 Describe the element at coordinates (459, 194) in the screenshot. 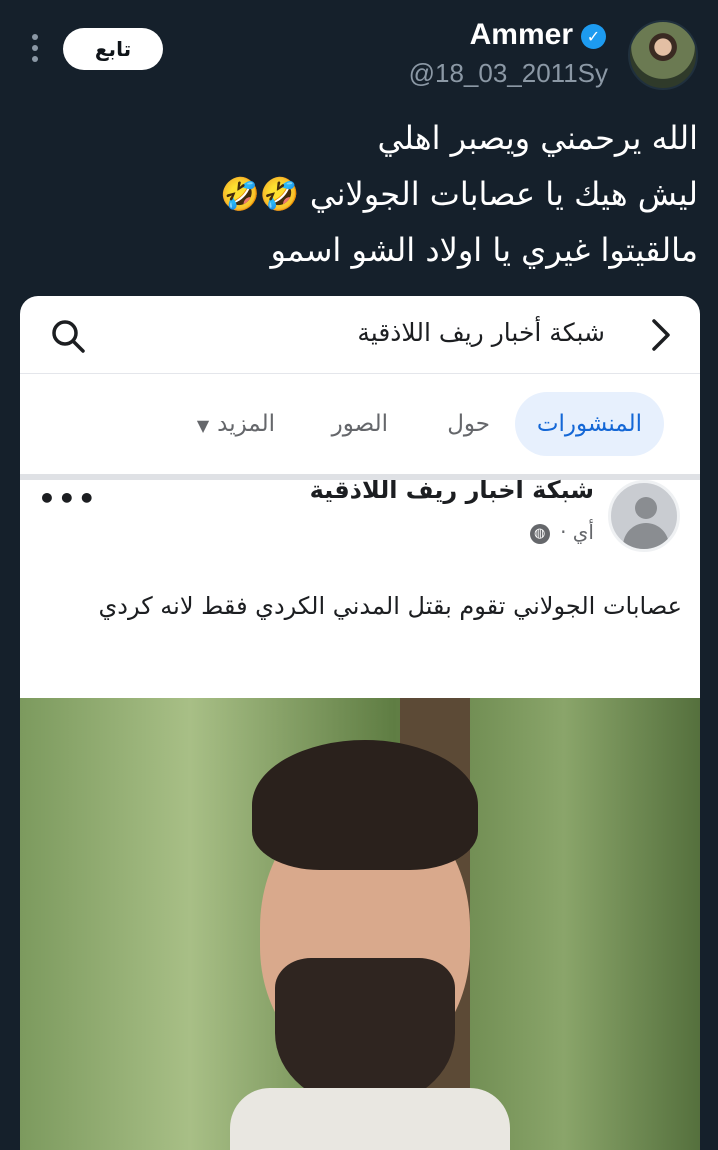

I see `tweet-line: ليش هيك يا عصابات الجولاني 🤣🤣` at that location.